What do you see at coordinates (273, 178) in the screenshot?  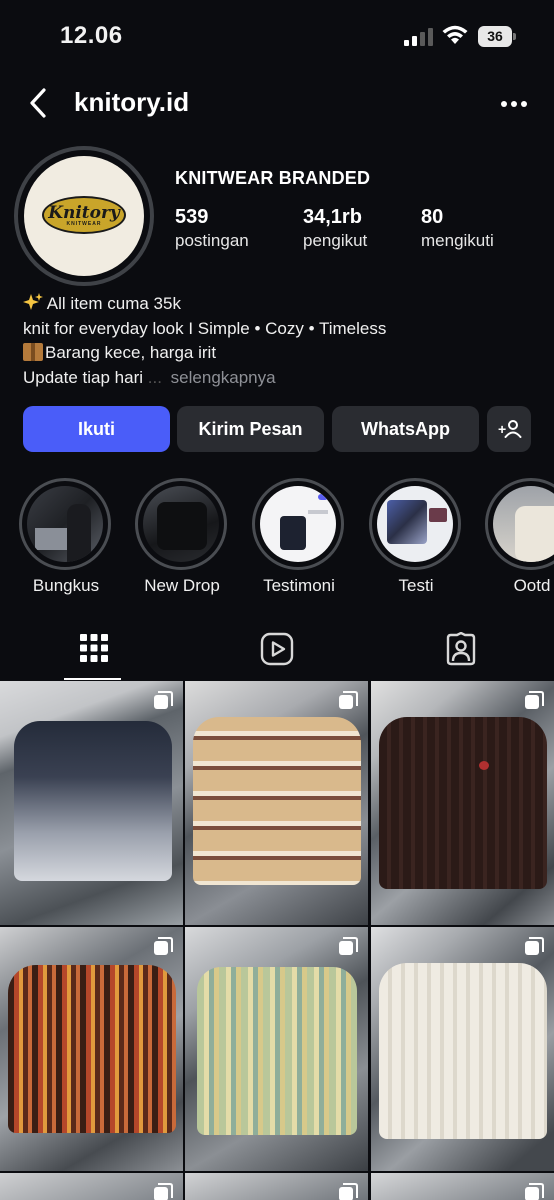 I see `profile-fullname: KNITWEAR BRANDED` at bounding box center [273, 178].